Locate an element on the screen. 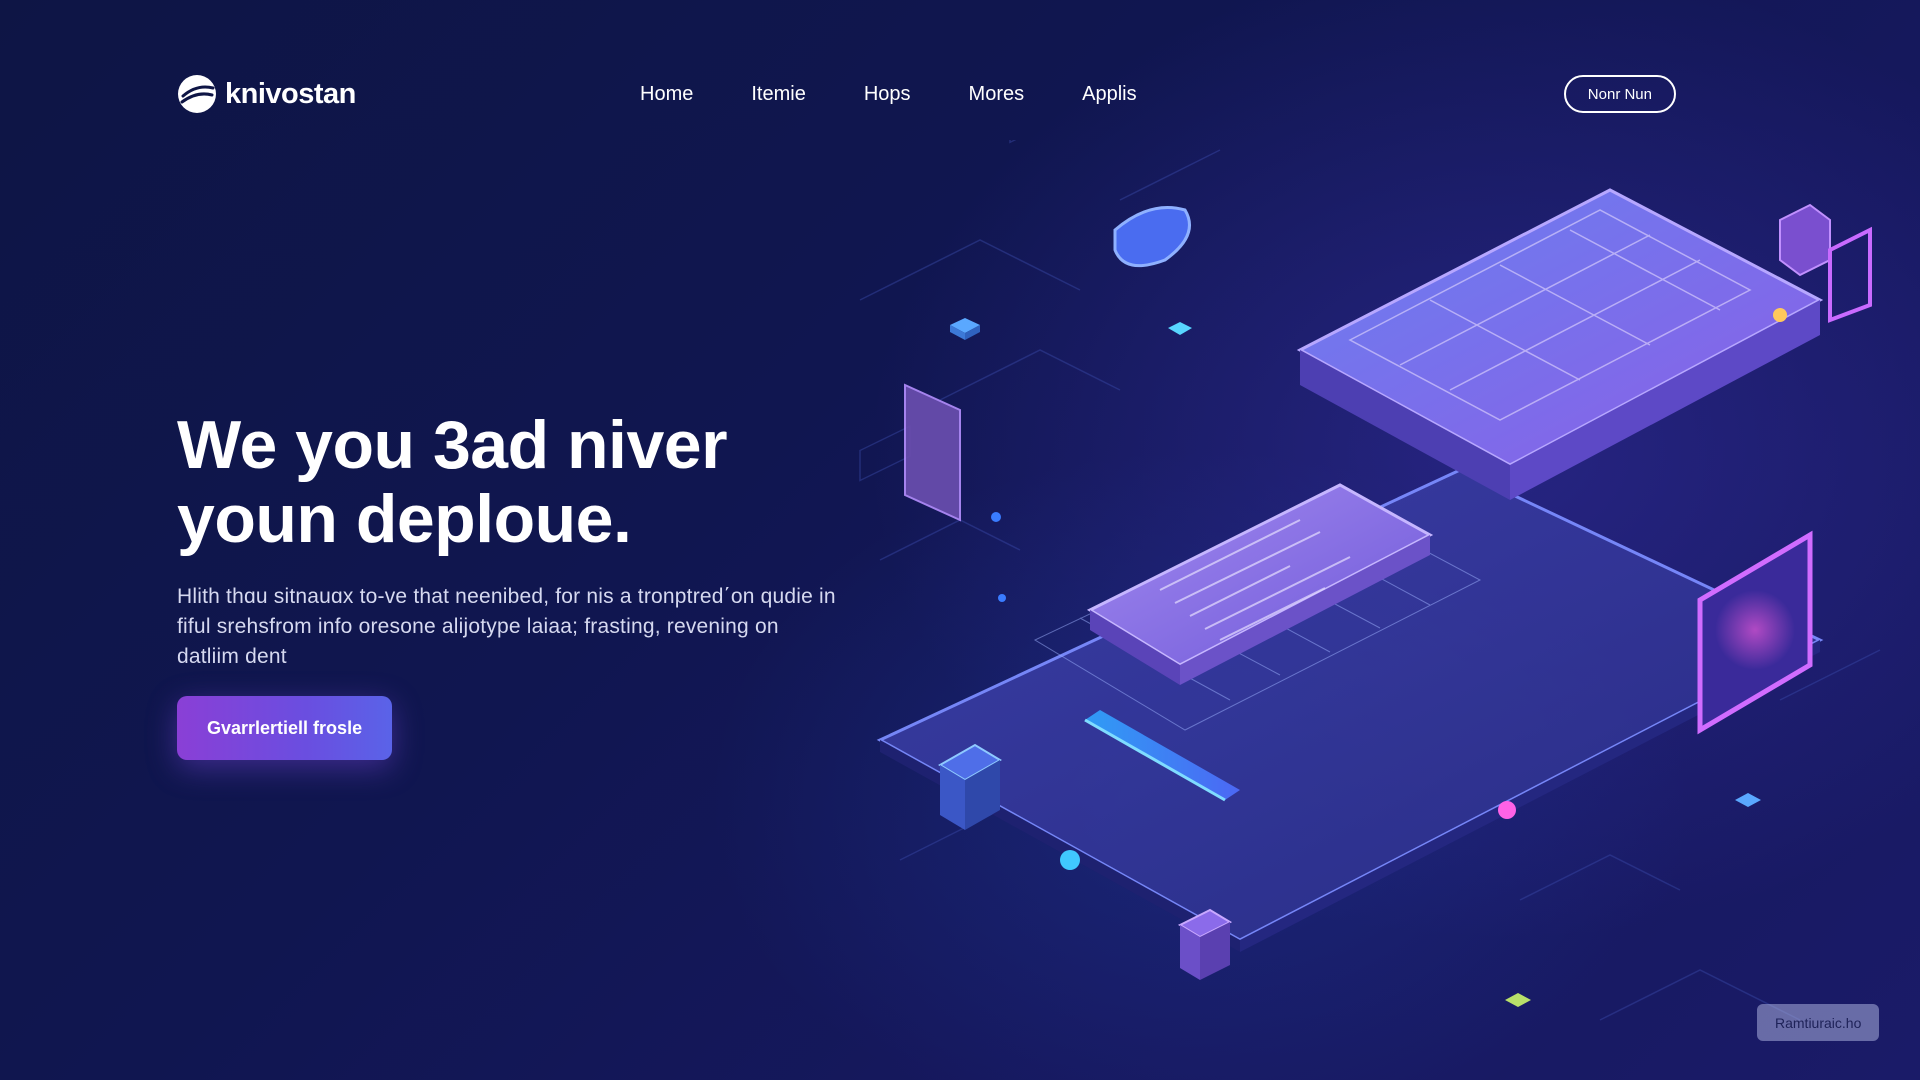  nav-item-home: Home is located at coordinates (666, 94).